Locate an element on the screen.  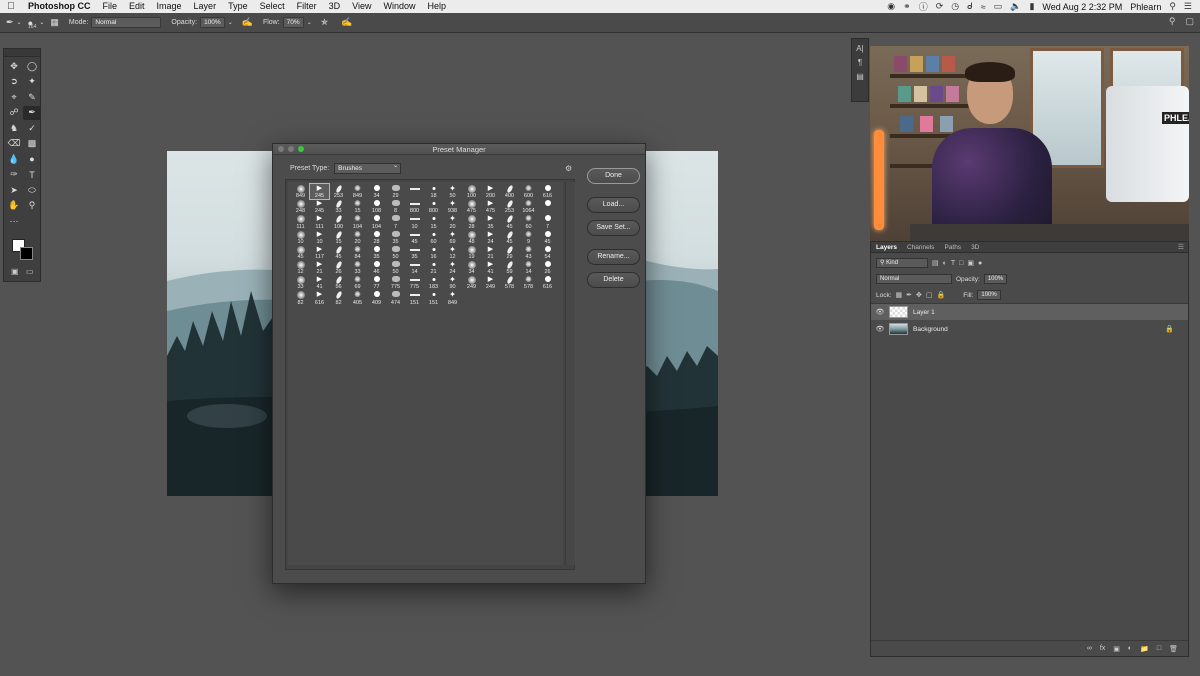
brush-preset-item: 253 is located at coordinates (509, 206).